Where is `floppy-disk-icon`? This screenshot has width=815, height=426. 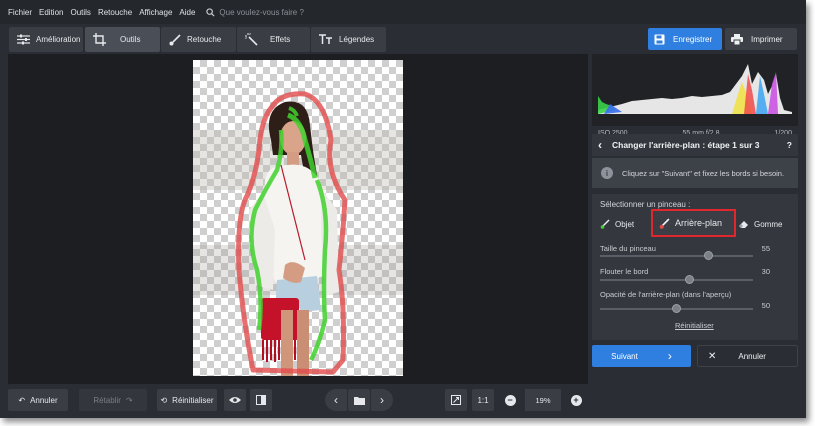
floppy-disk-icon is located at coordinates (659, 39).